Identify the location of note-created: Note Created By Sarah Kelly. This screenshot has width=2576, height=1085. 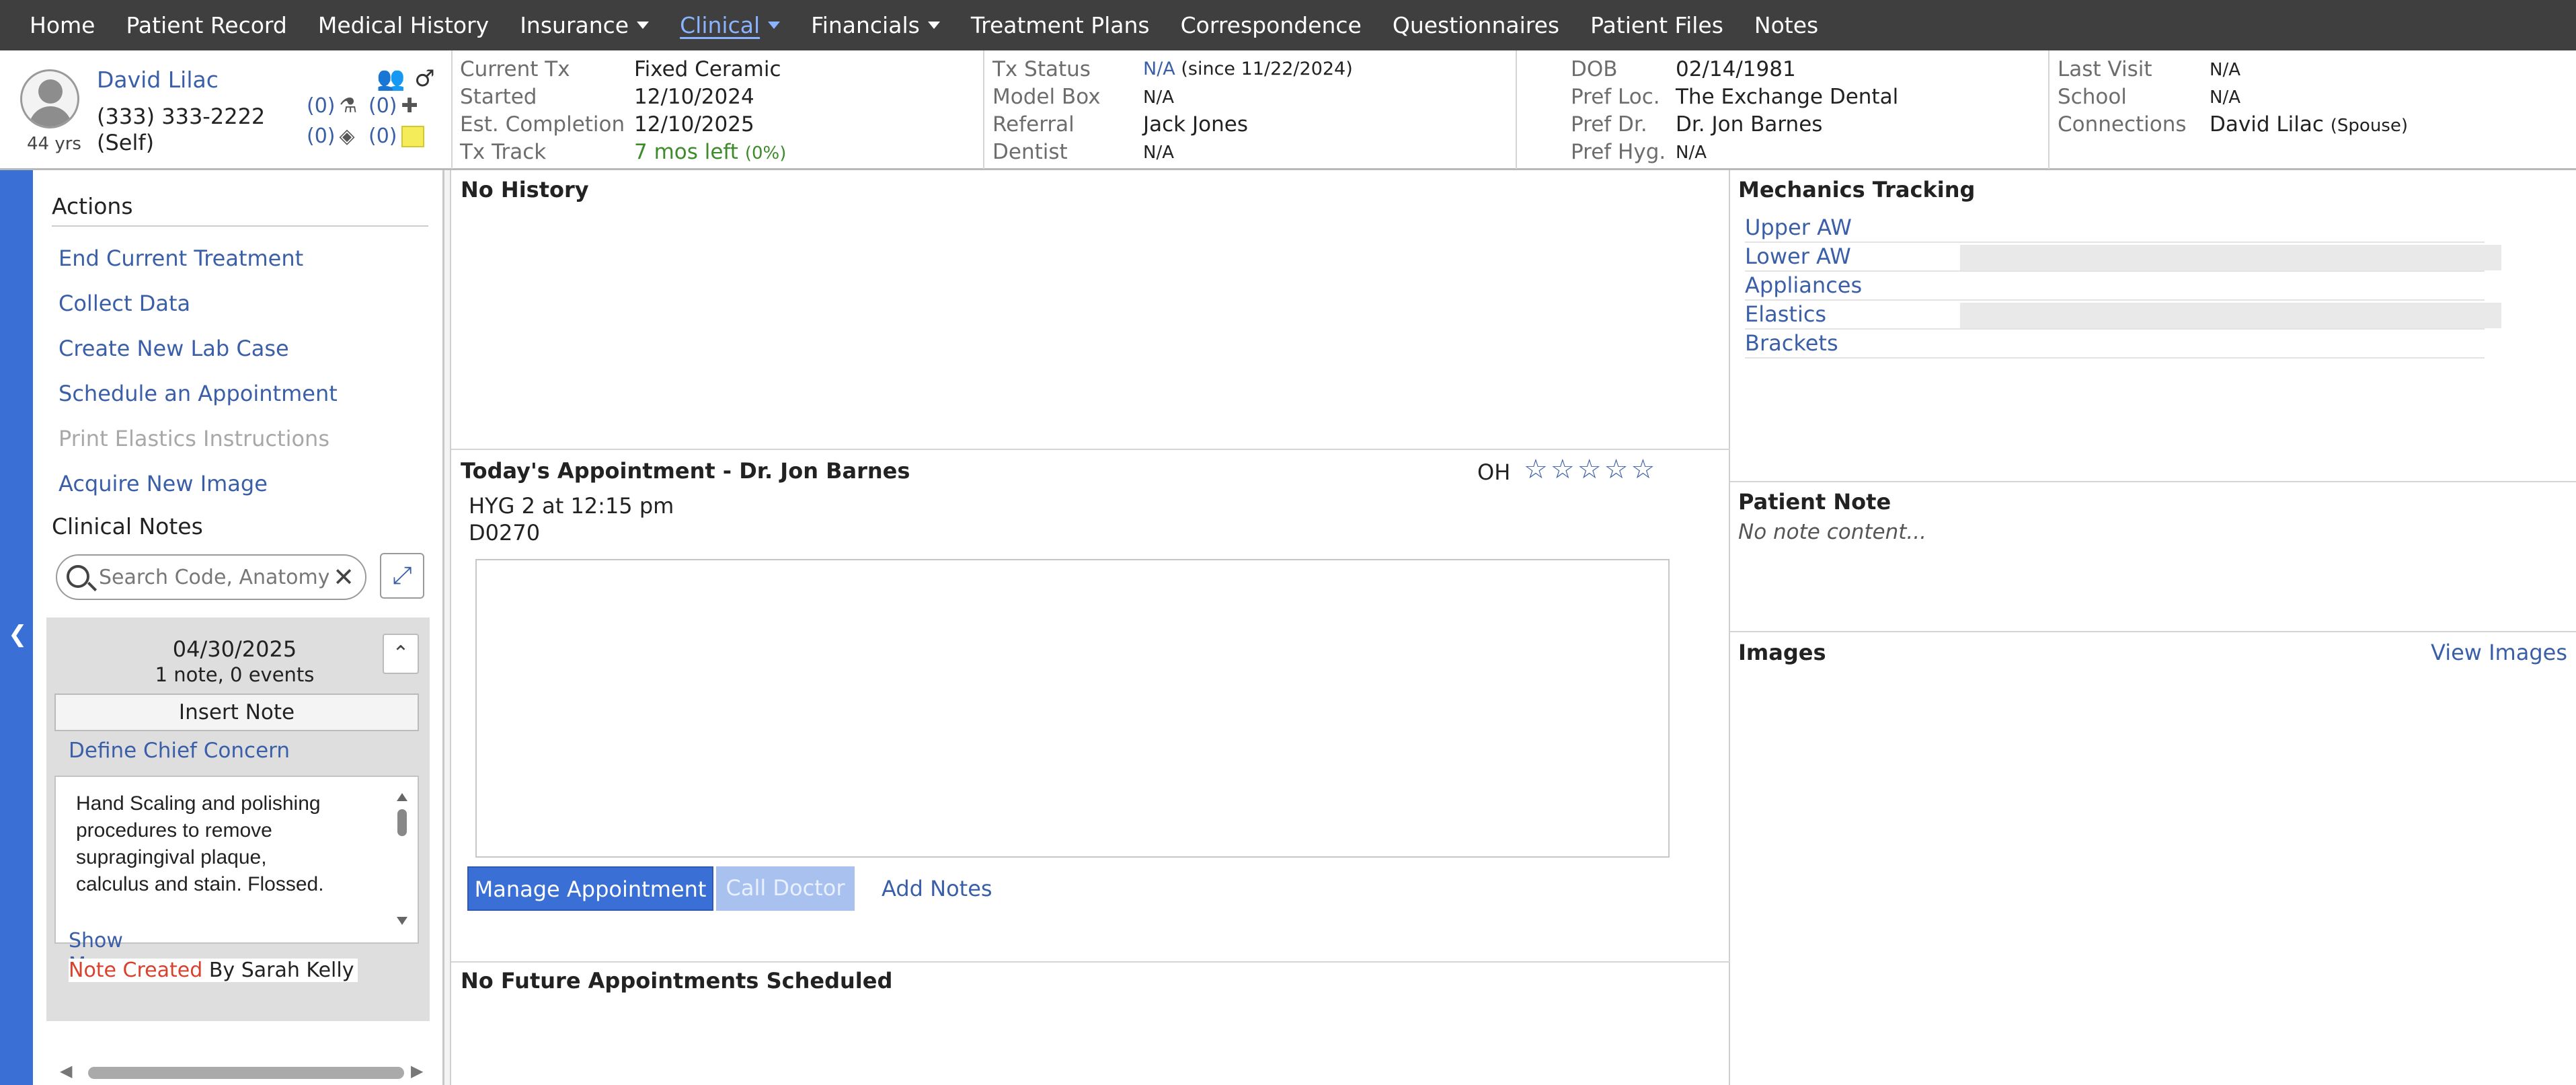
(214, 970).